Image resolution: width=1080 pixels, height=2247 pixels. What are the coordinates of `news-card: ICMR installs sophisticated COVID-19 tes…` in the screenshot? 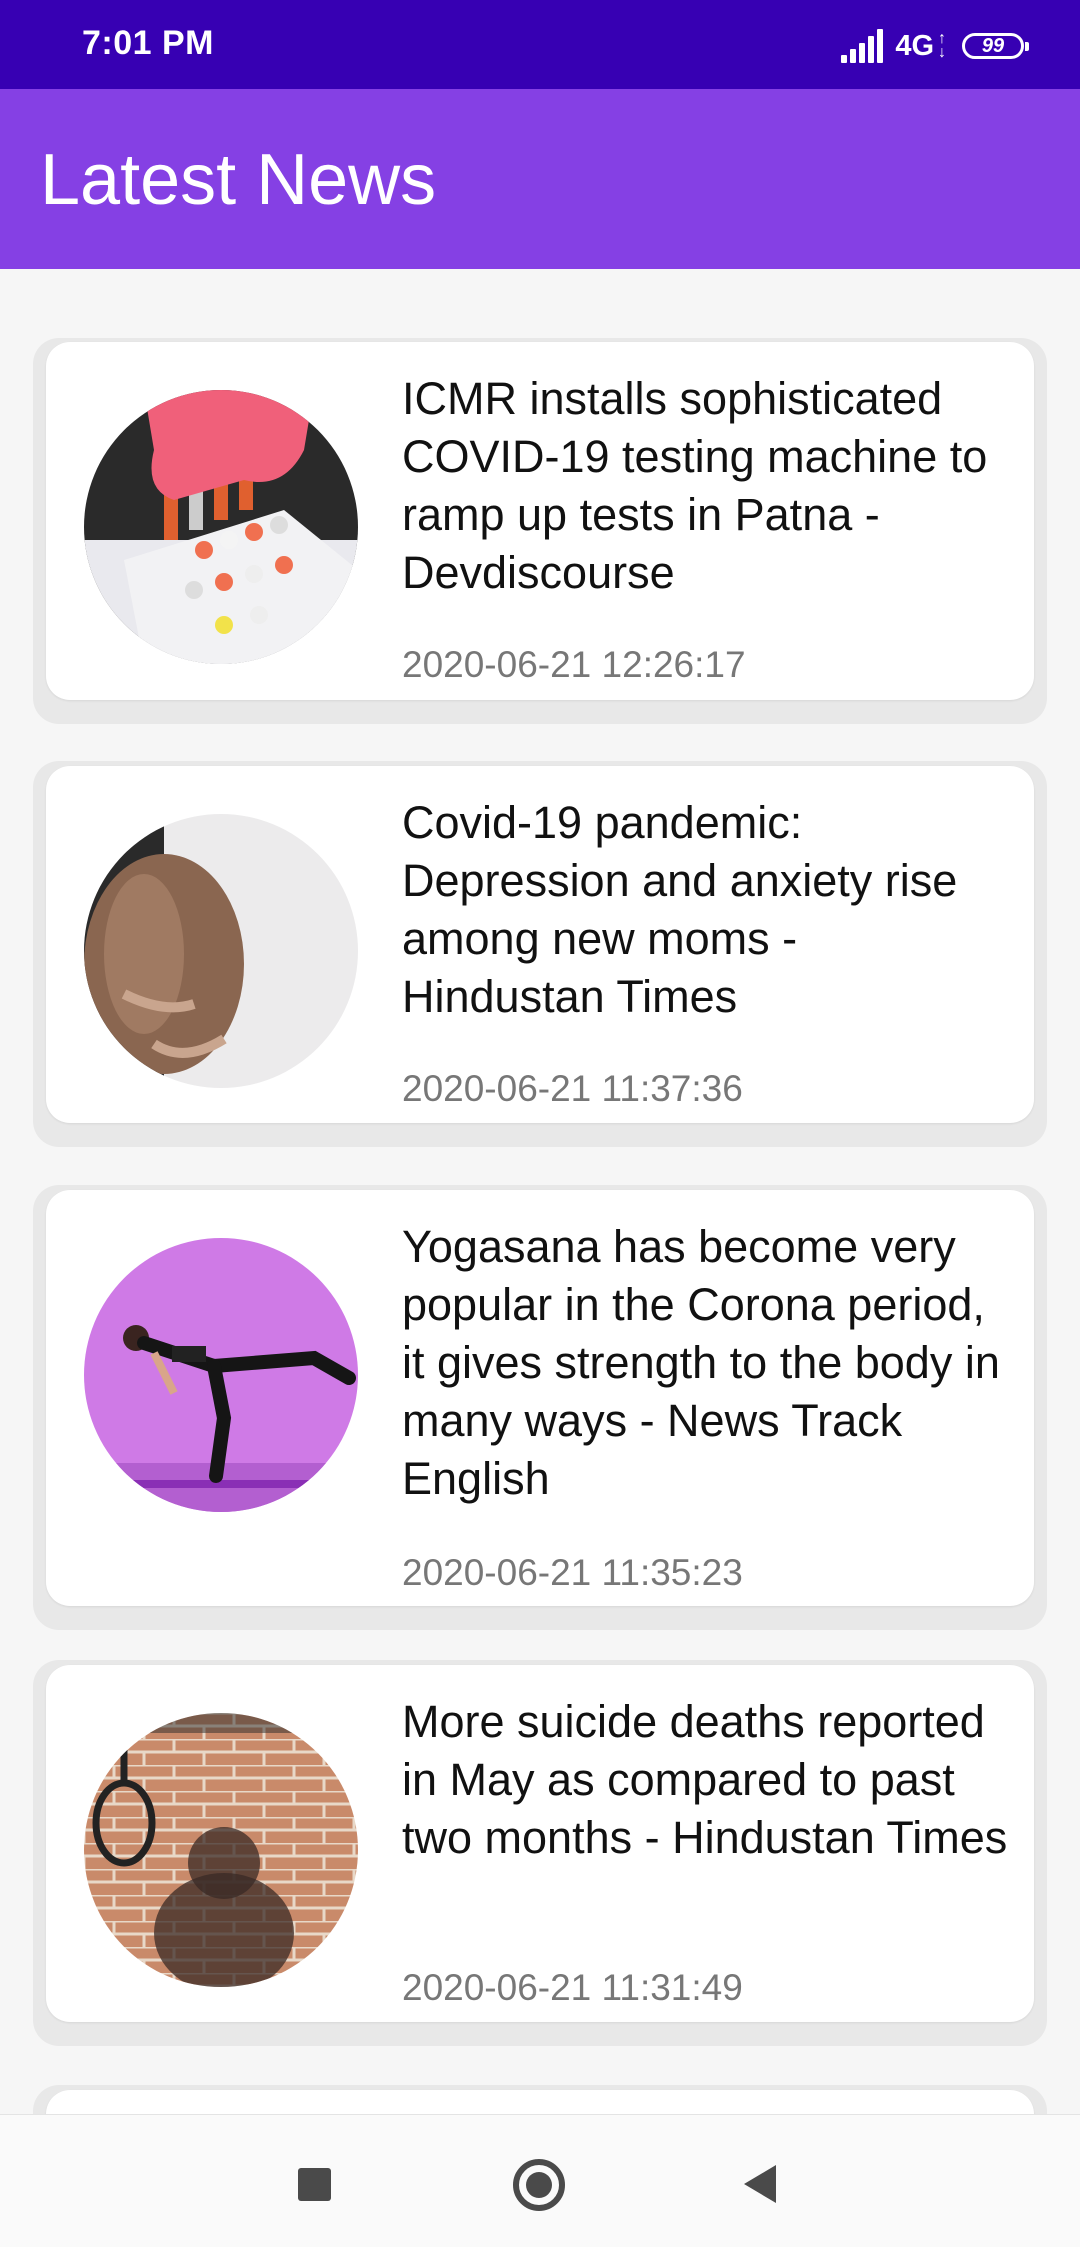 It's located at (540, 521).